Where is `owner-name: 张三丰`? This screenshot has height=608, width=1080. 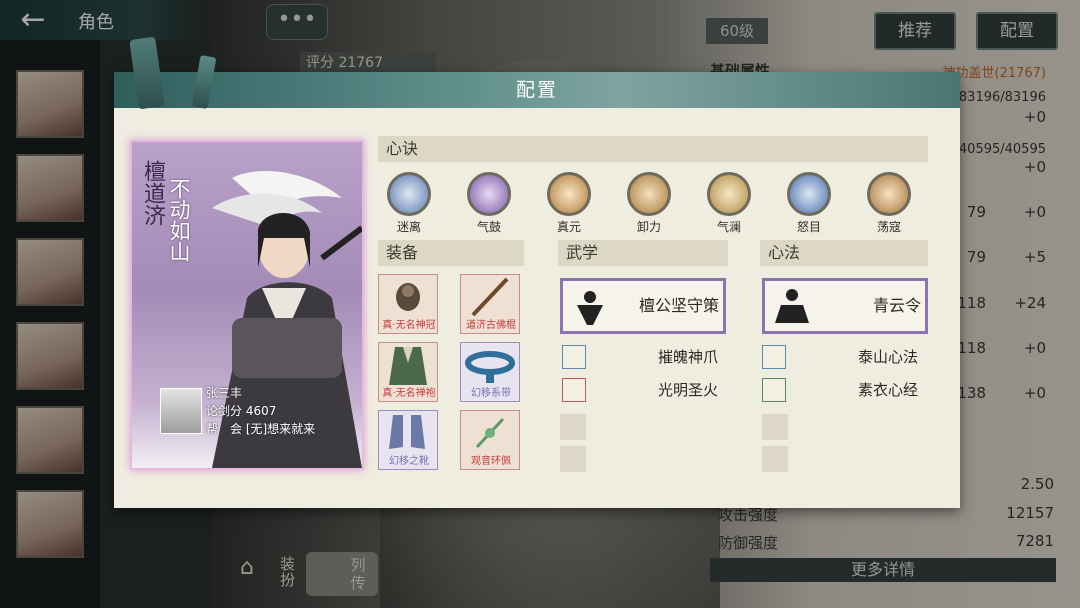 owner-name: 张三丰 is located at coordinates (224, 393).